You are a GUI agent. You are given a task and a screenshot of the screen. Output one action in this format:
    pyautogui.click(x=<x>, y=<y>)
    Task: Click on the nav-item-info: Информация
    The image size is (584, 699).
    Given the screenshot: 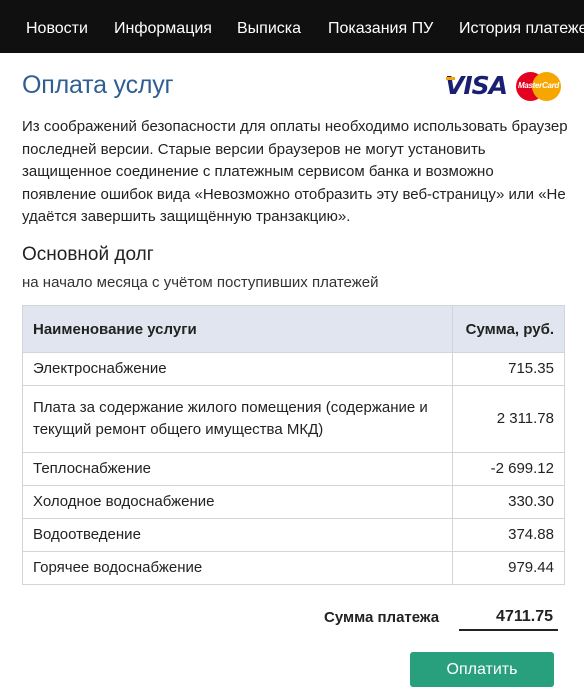 What is the action you would take?
    pyautogui.click(x=163, y=26)
    